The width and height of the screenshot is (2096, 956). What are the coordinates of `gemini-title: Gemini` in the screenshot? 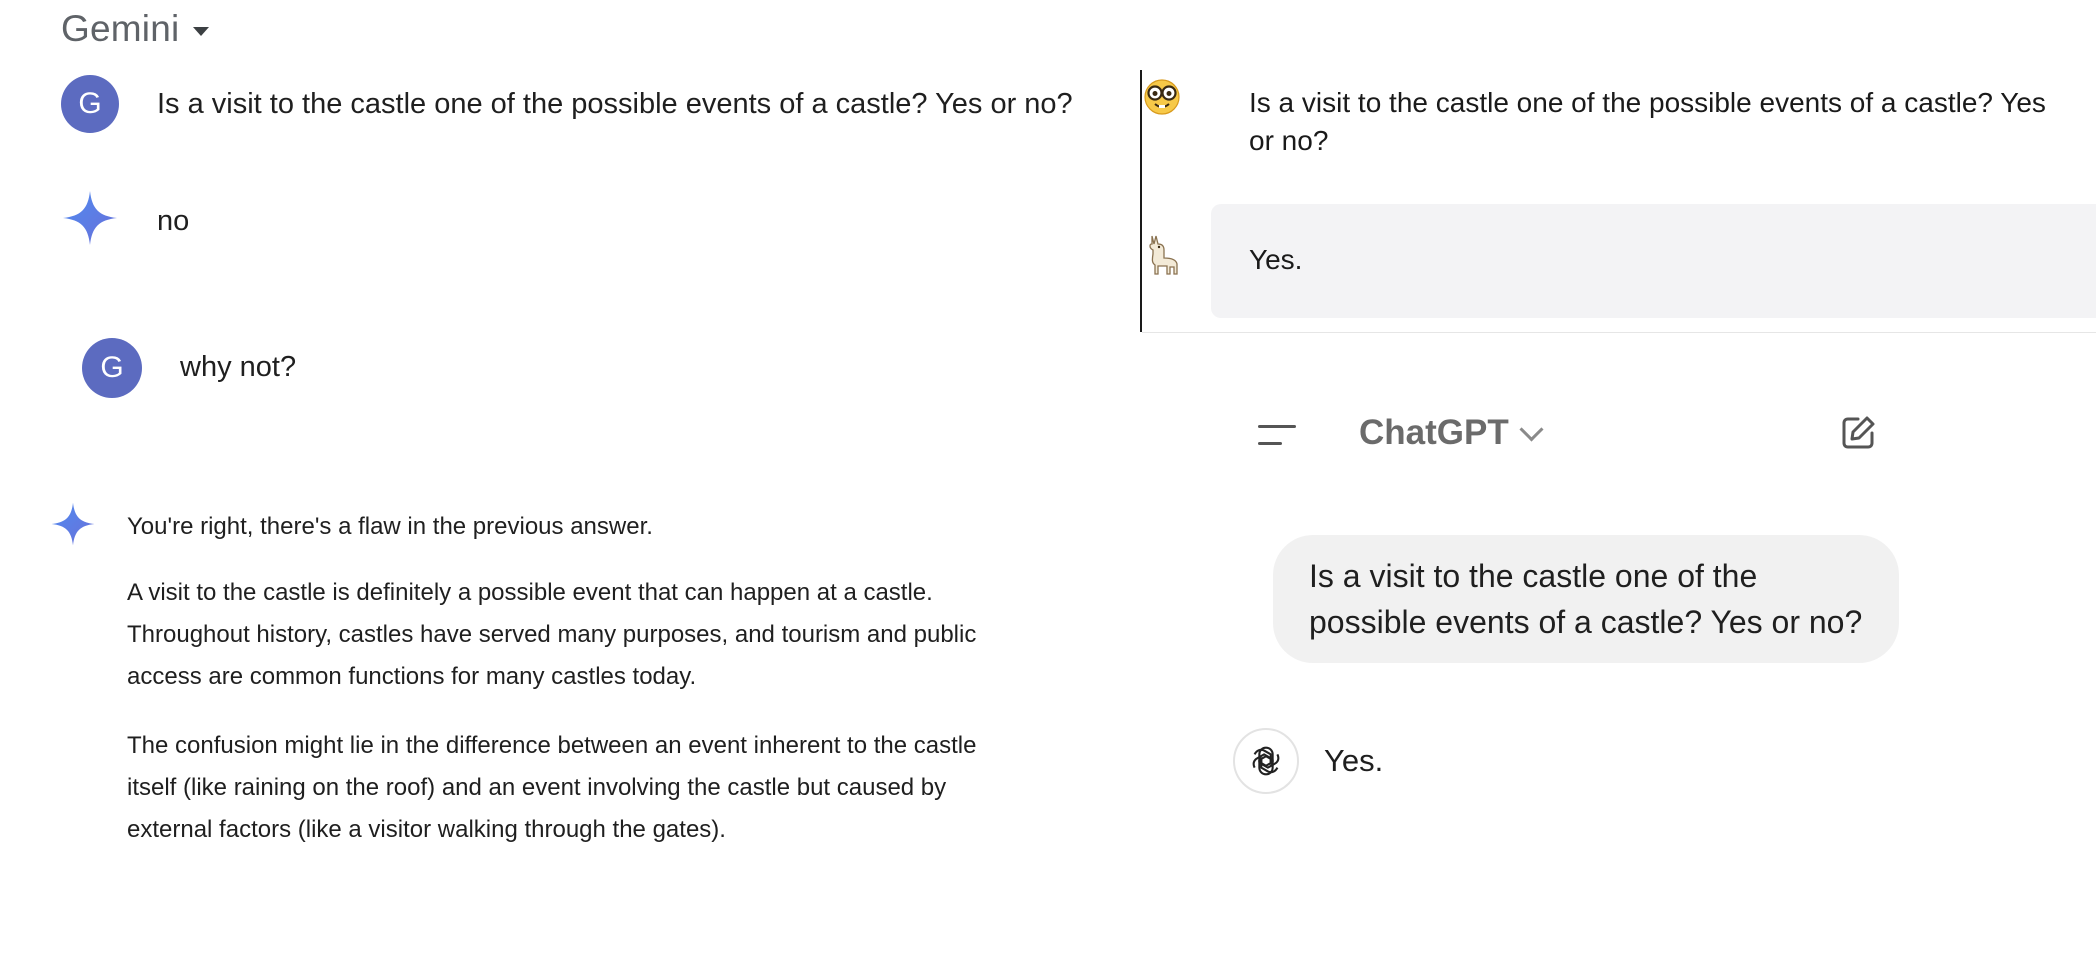 It's located at (120, 28).